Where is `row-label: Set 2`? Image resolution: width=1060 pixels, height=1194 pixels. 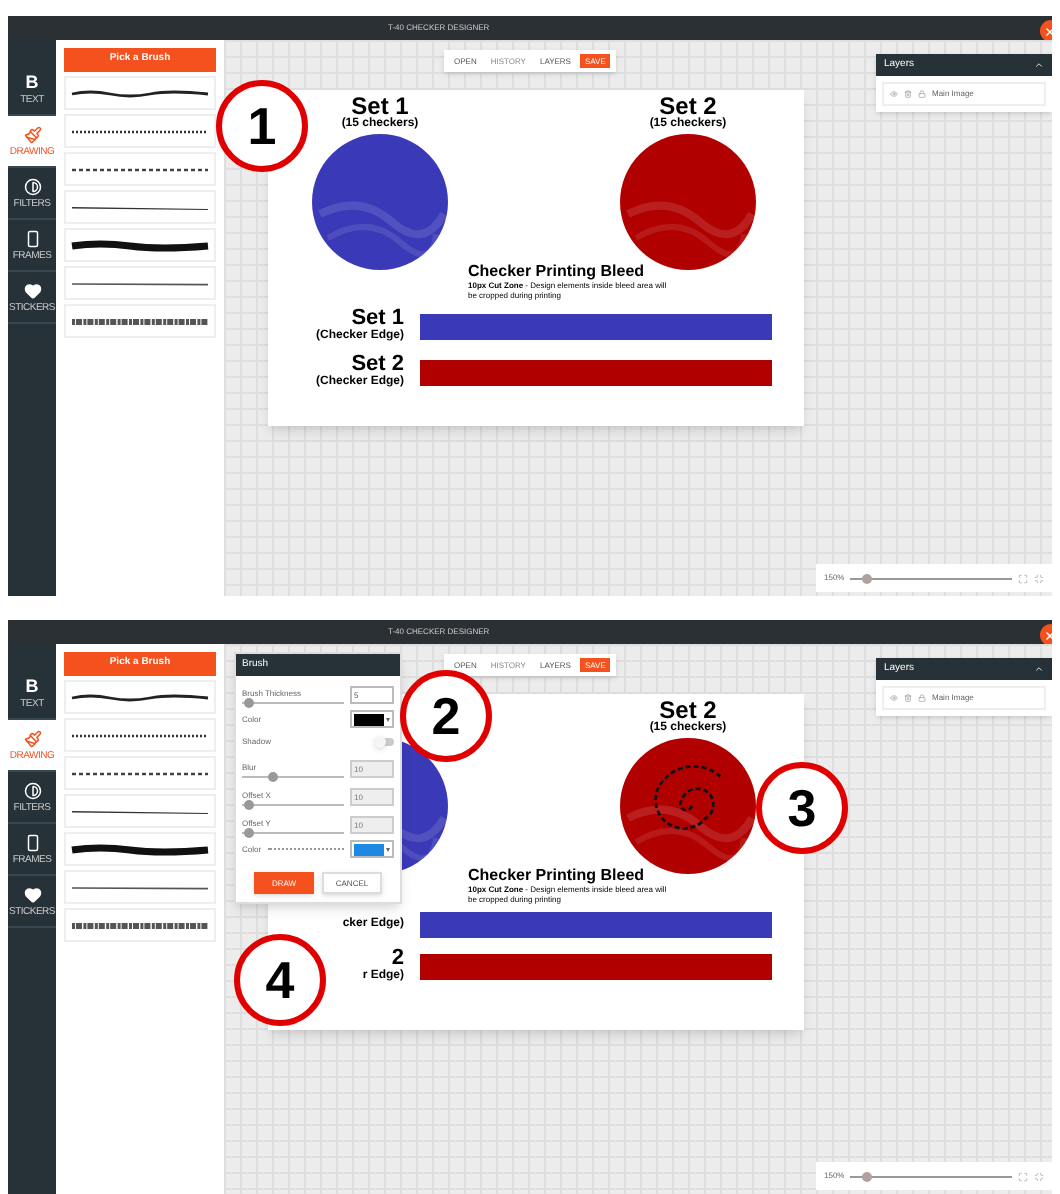 row-label: Set 2 is located at coordinates (377, 365).